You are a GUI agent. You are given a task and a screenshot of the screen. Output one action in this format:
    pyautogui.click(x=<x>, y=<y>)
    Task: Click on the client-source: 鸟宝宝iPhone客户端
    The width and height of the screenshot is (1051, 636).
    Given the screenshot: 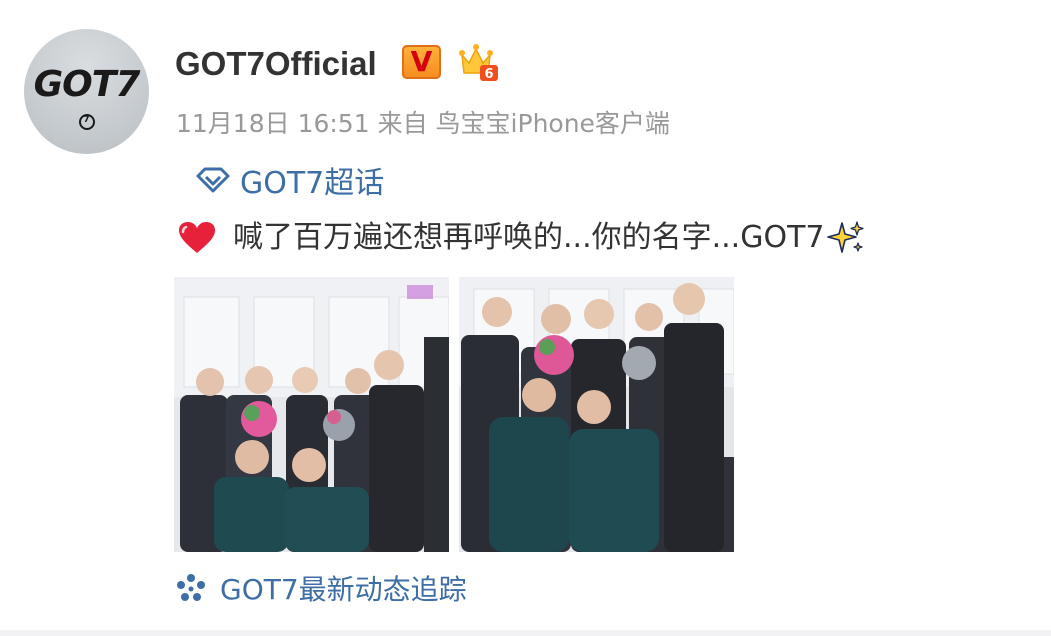 What is the action you would take?
    pyautogui.click(x=553, y=123)
    